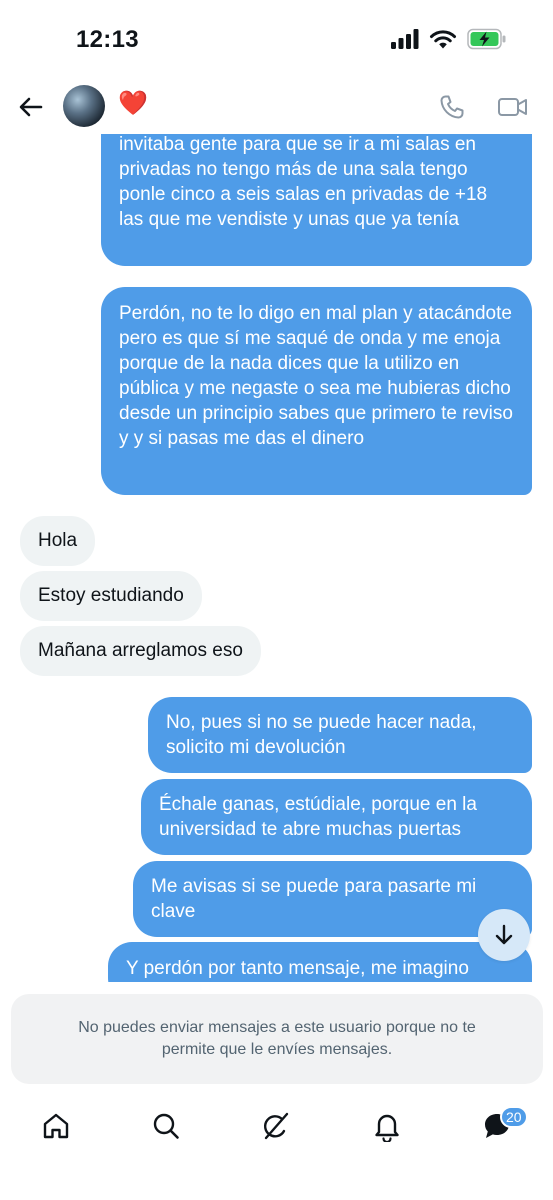  What do you see at coordinates (405, 39) in the screenshot?
I see `cellular-signal-icon` at bounding box center [405, 39].